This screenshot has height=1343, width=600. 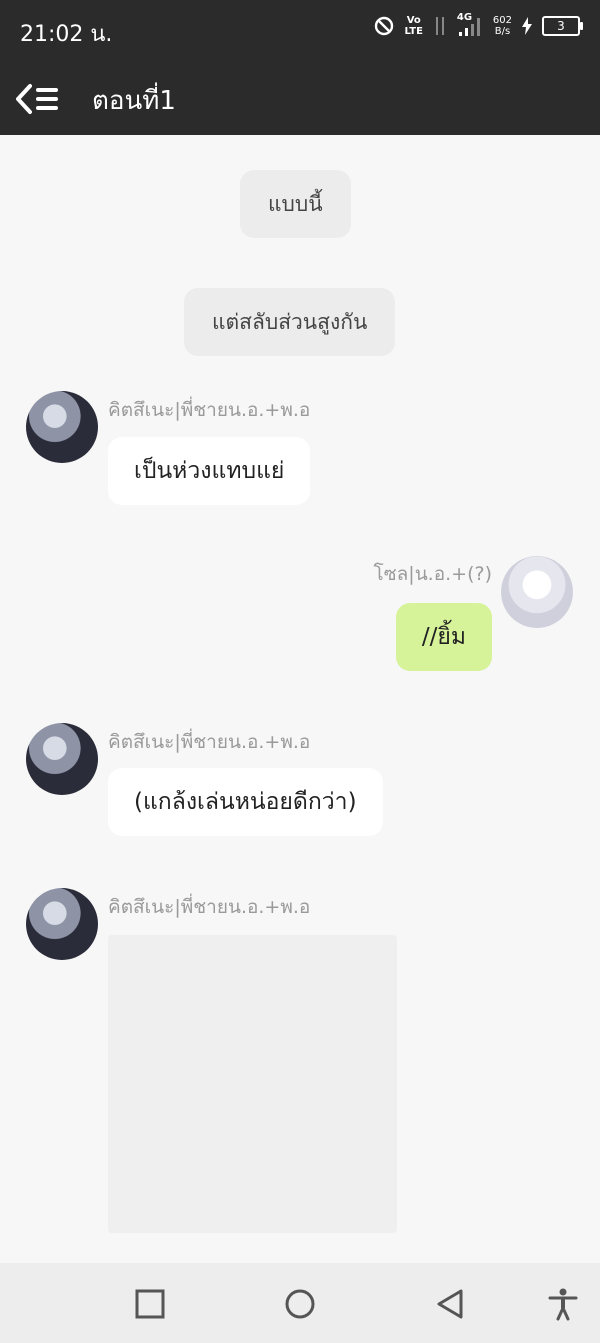 I want to click on status-bar: 21:02 น. Vo LTE 4G 602 B/s 3, so click(x=300, y=31).